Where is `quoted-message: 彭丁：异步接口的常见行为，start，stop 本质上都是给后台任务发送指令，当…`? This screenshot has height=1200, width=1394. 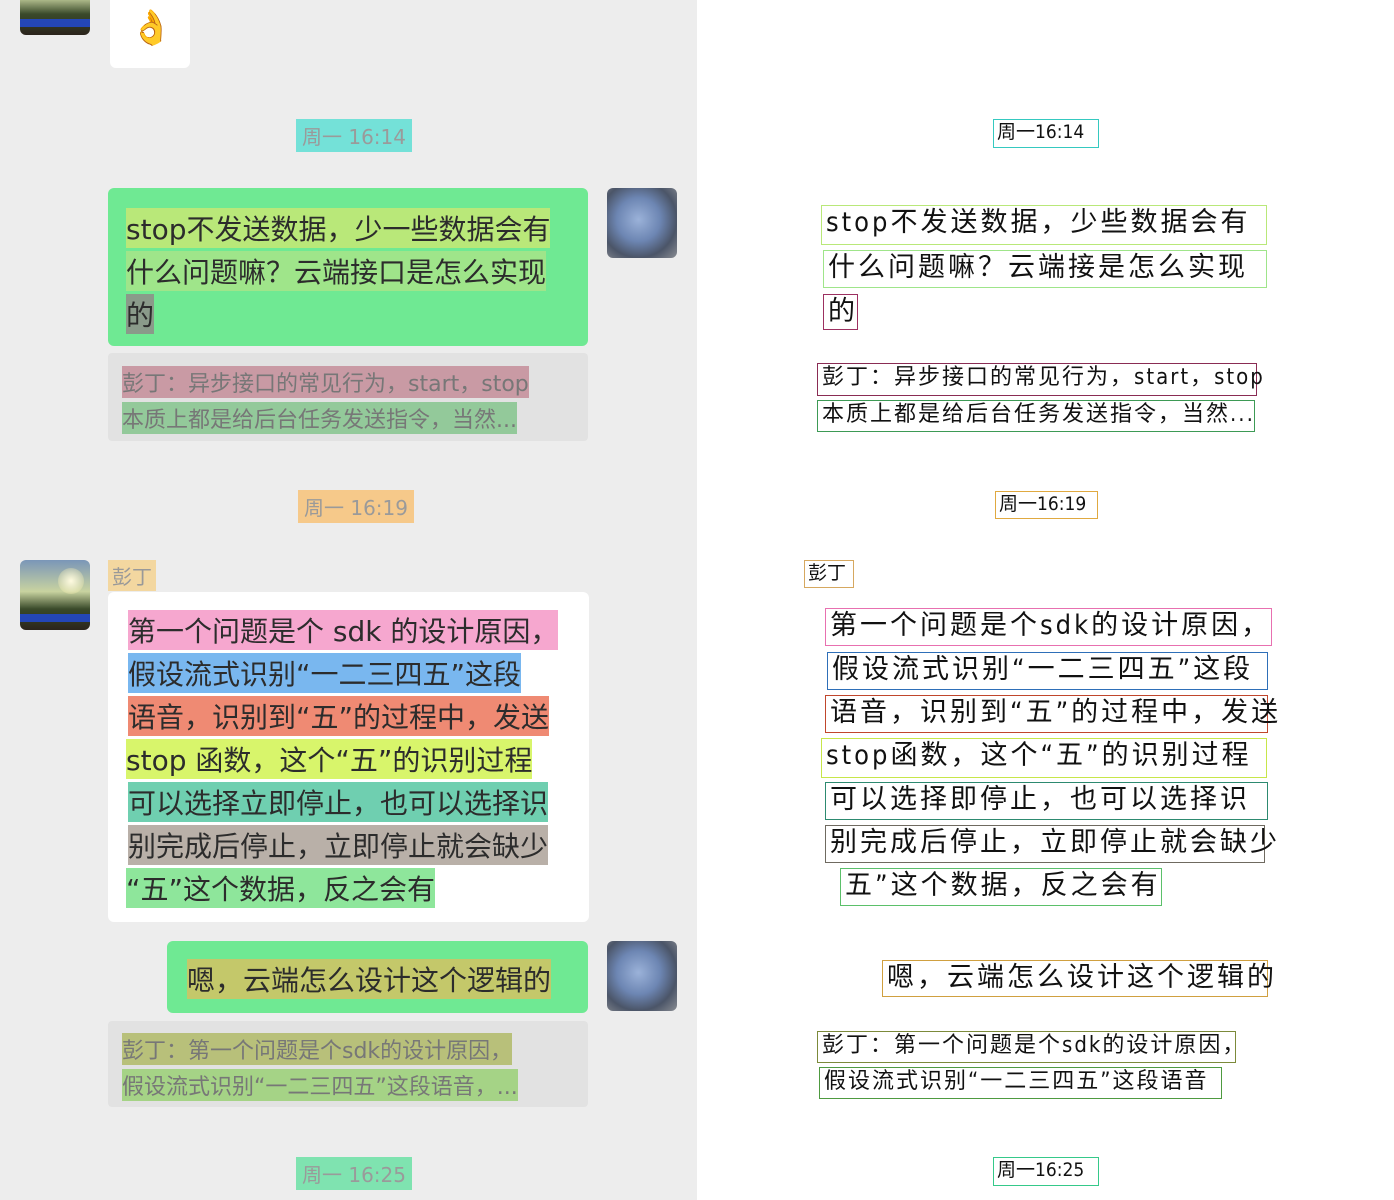
quoted-message: 彭丁：异步接口的常见行为，start，stop 本质上都是给后台任务发送指令，当… is located at coordinates (348, 397).